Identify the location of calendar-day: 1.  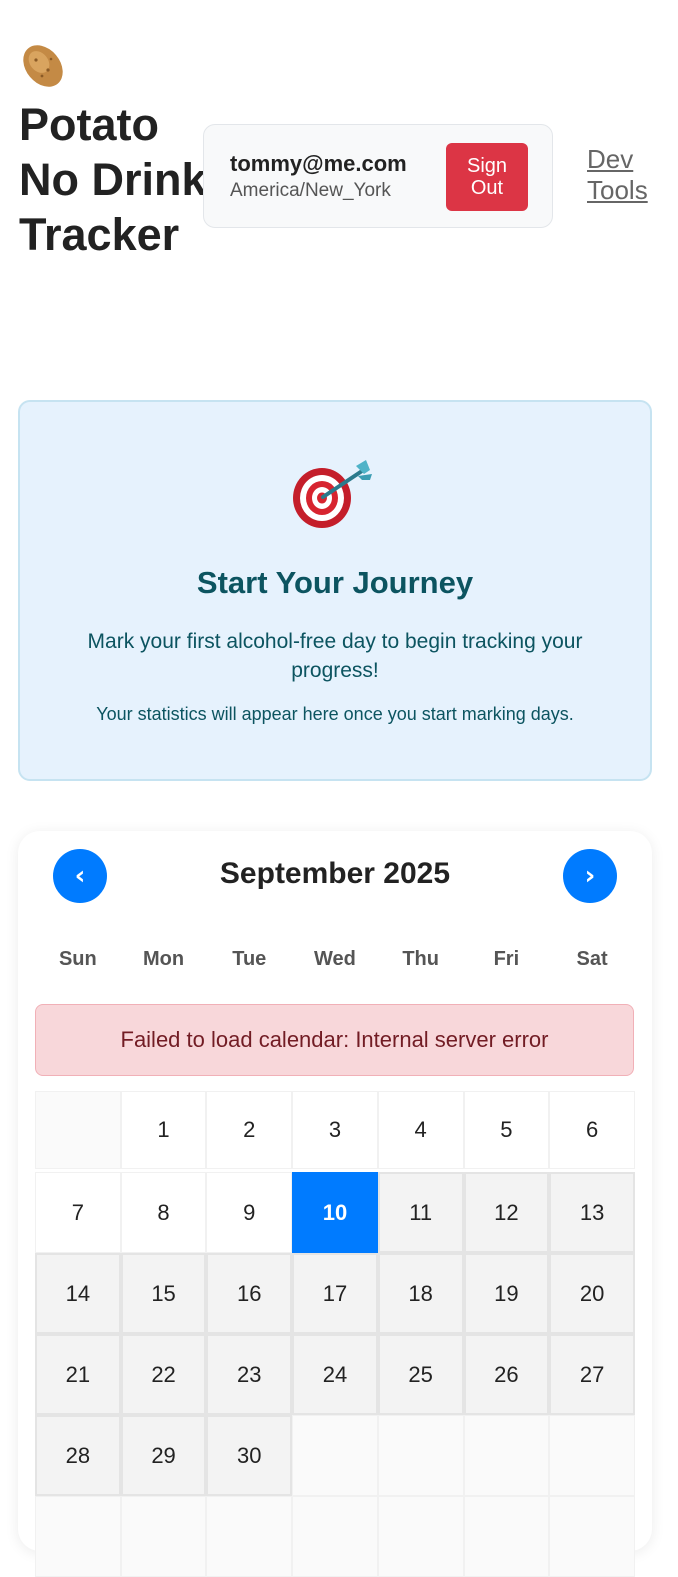
(163, 1130).